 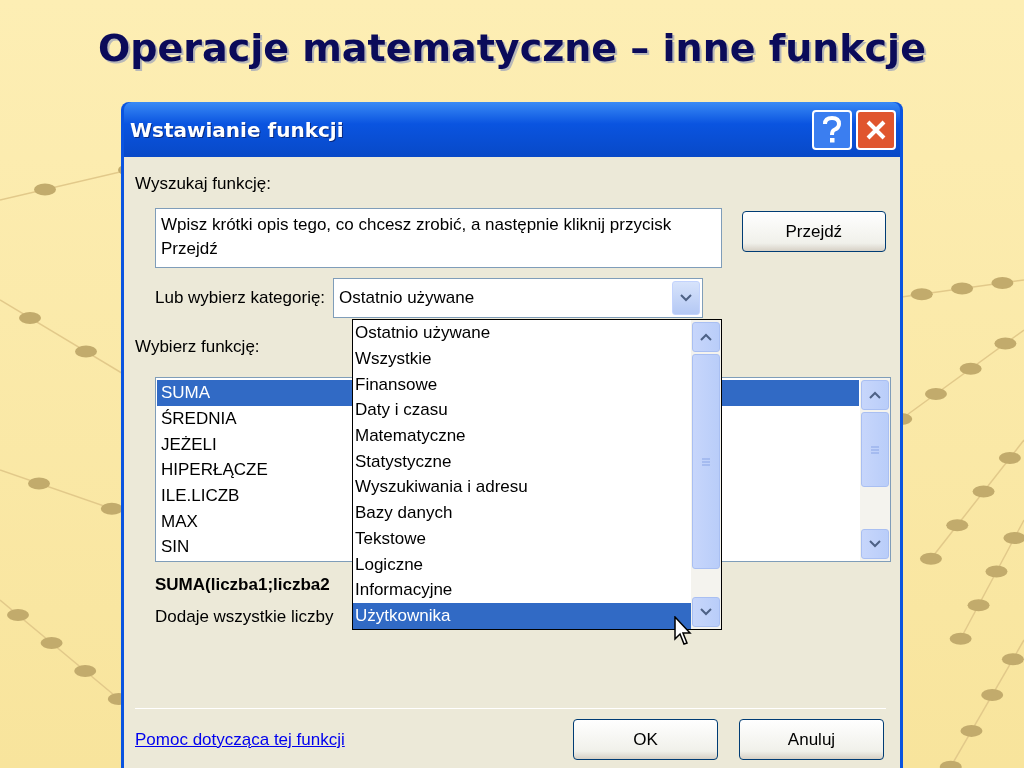 What do you see at coordinates (197, 347) in the screenshot?
I see `function-label: Wybierz funkcję:` at bounding box center [197, 347].